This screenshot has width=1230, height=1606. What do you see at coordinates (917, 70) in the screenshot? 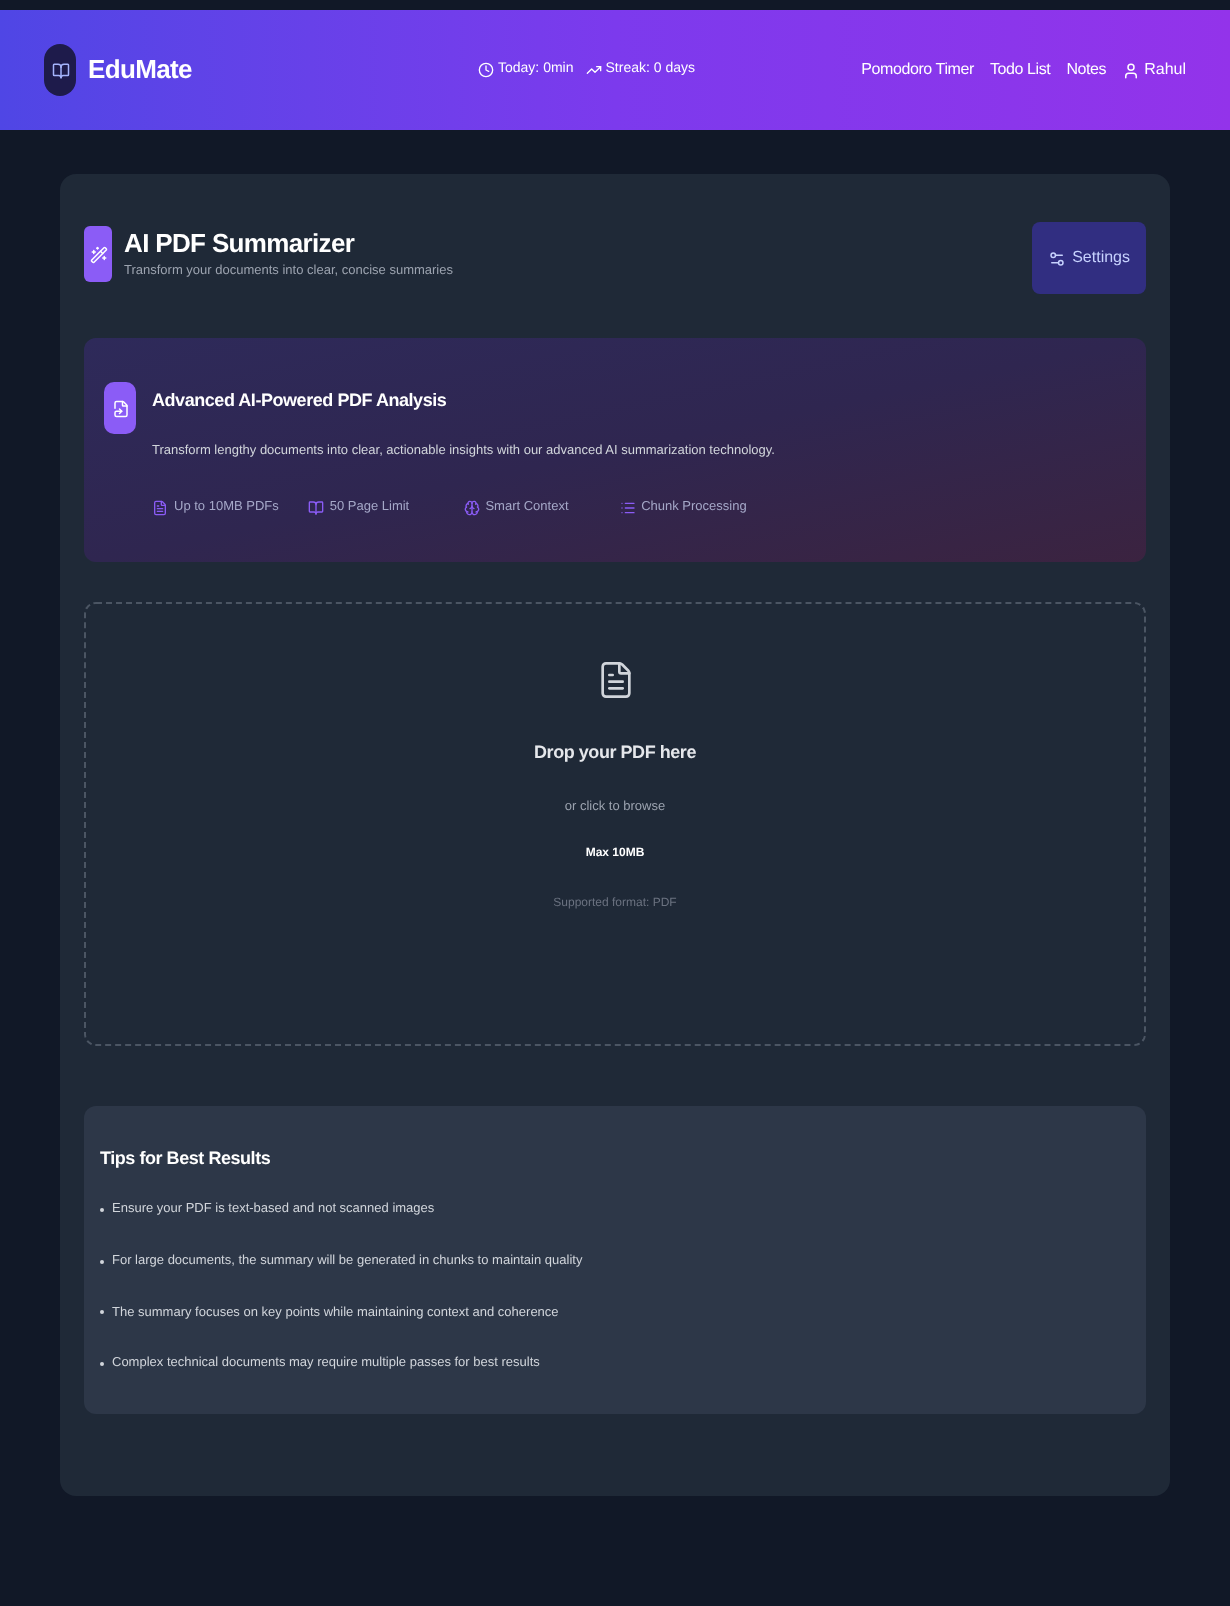
I see `nav-link: Pomodoro Timer` at bounding box center [917, 70].